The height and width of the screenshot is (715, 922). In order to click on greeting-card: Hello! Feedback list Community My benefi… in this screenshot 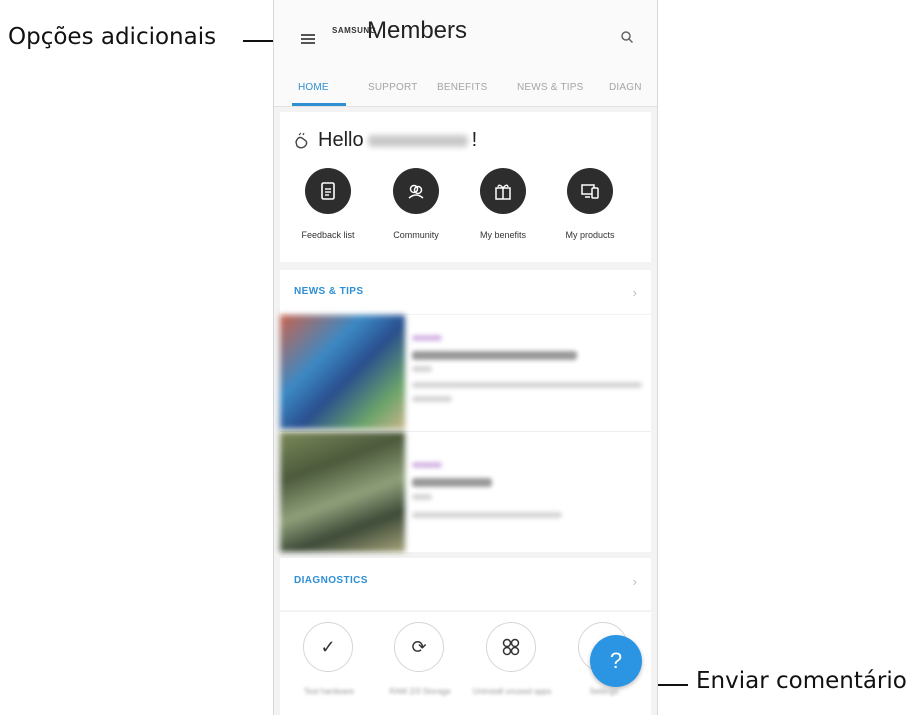, I will do `click(465, 187)`.